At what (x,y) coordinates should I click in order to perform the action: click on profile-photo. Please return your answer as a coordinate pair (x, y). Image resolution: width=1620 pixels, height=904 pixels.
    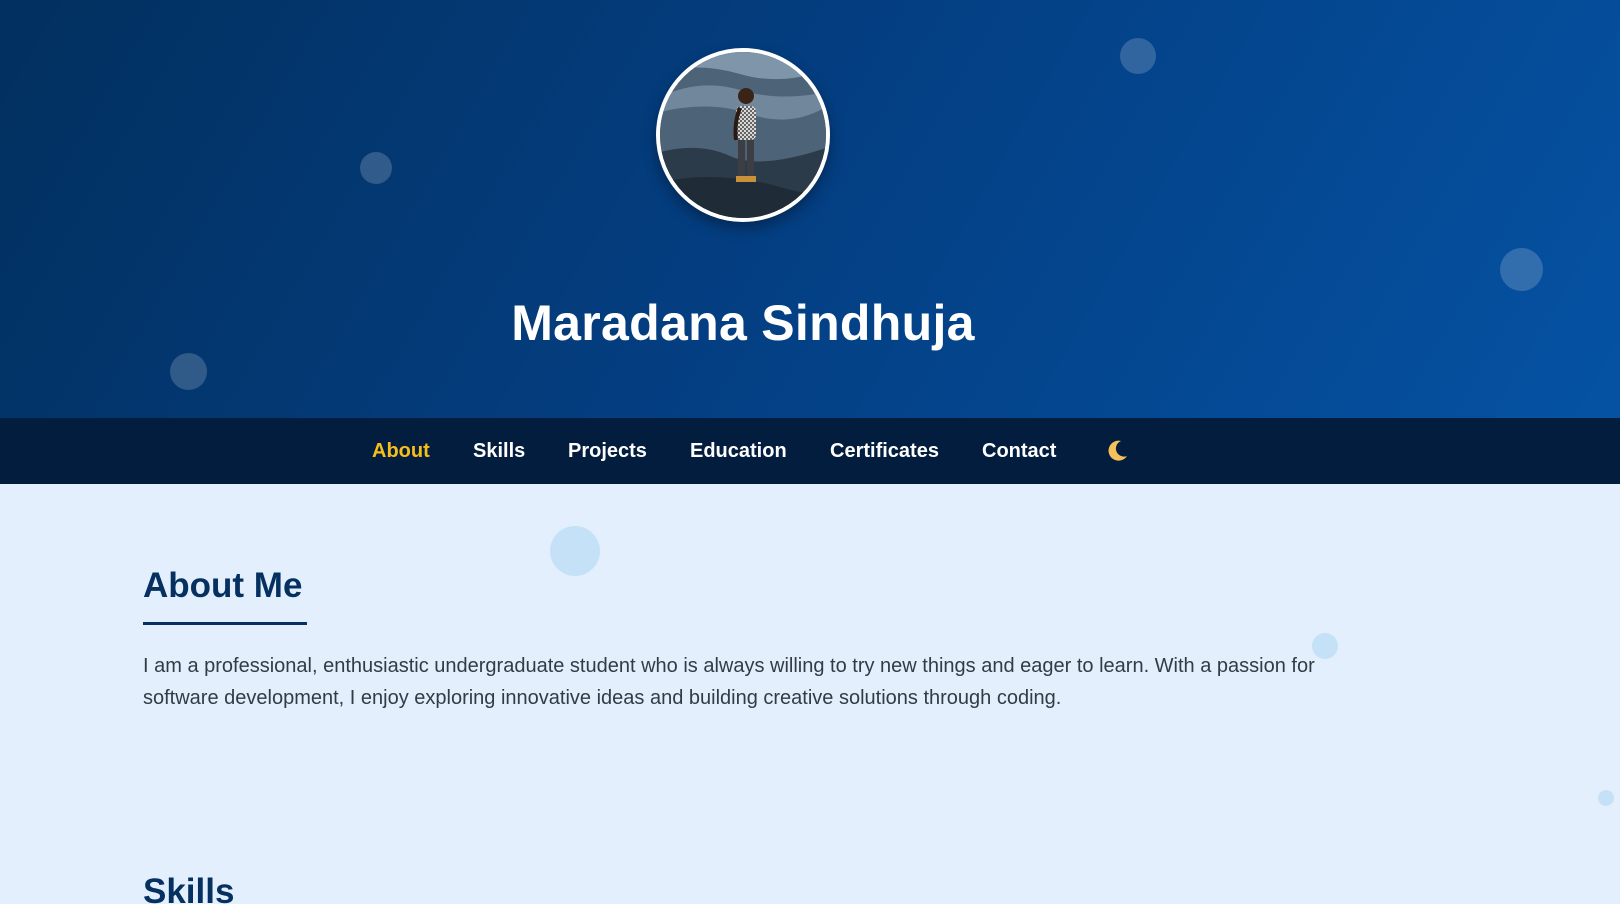
    Looking at the image, I should click on (743, 135).